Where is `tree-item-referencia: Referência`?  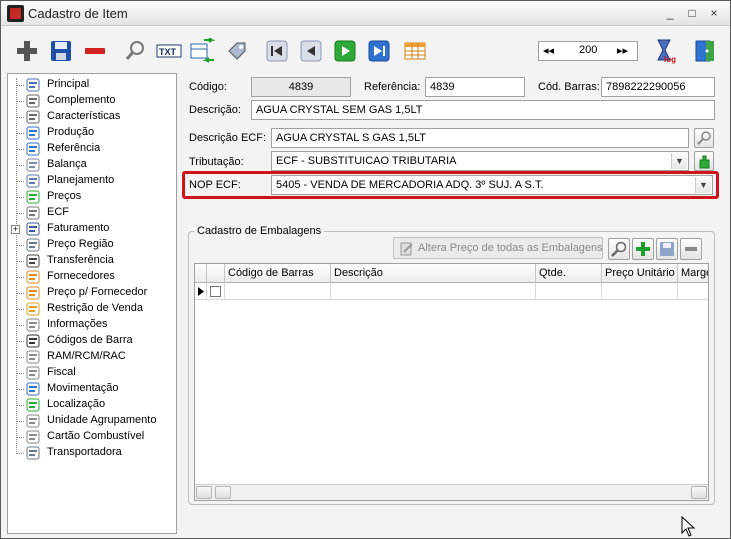 tree-item-referencia: Referência is located at coordinates (92, 149).